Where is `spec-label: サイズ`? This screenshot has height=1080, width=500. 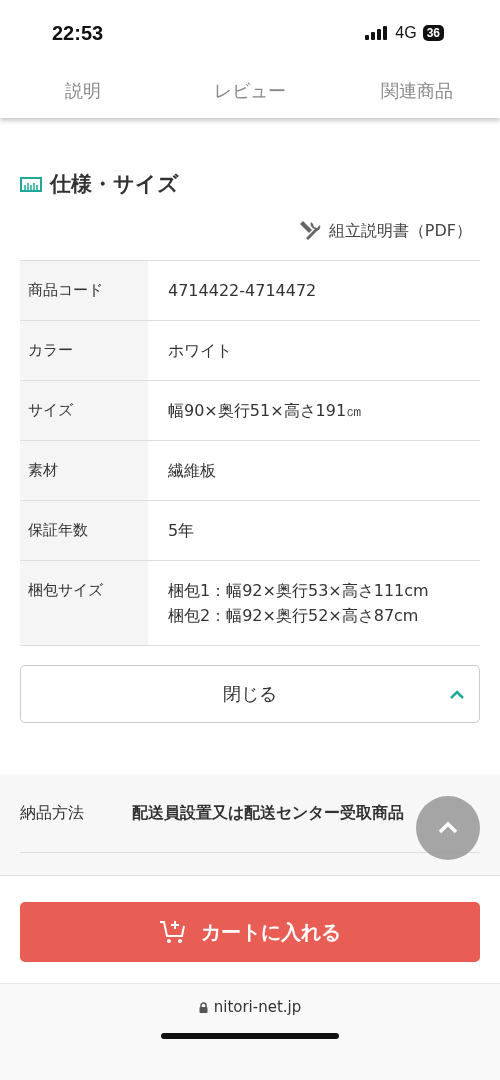 spec-label: サイズ is located at coordinates (84, 410).